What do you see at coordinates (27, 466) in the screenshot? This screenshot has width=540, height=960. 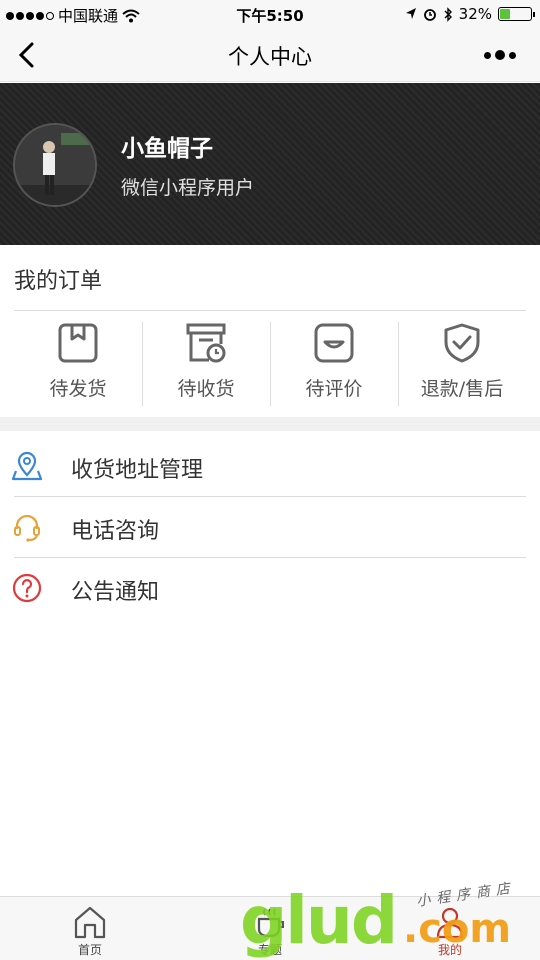 I see `location-map-icon` at bounding box center [27, 466].